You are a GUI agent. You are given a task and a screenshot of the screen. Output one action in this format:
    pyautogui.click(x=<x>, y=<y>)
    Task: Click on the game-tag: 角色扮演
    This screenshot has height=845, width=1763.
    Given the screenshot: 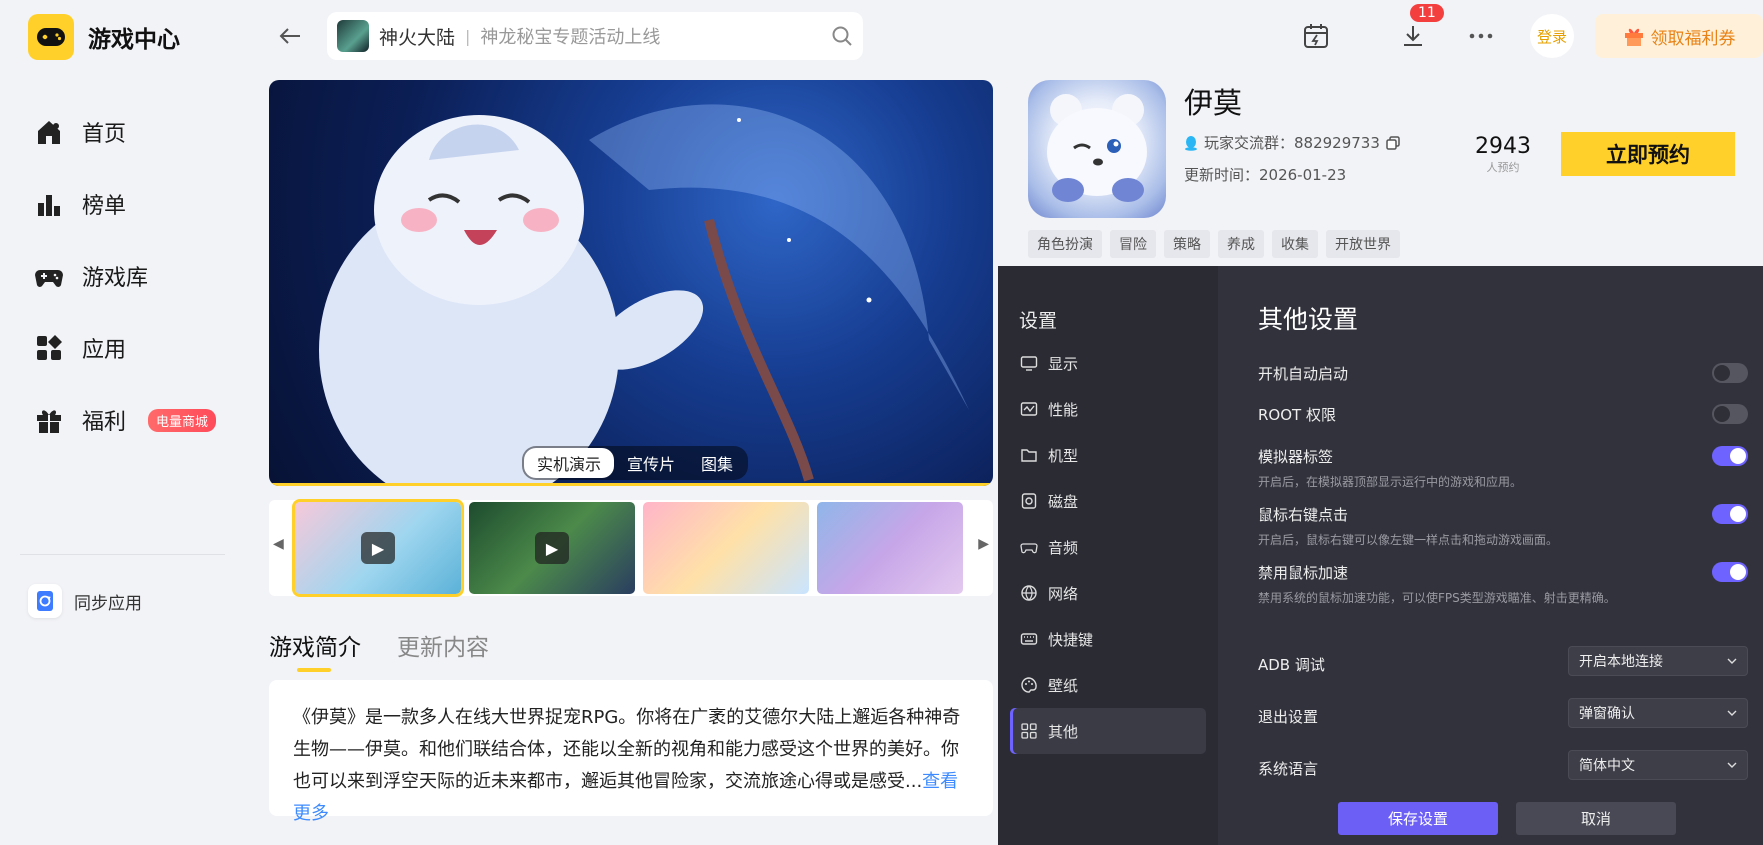 What is the action you would take?
    pyautogui.click(x=1065, y=244)
    